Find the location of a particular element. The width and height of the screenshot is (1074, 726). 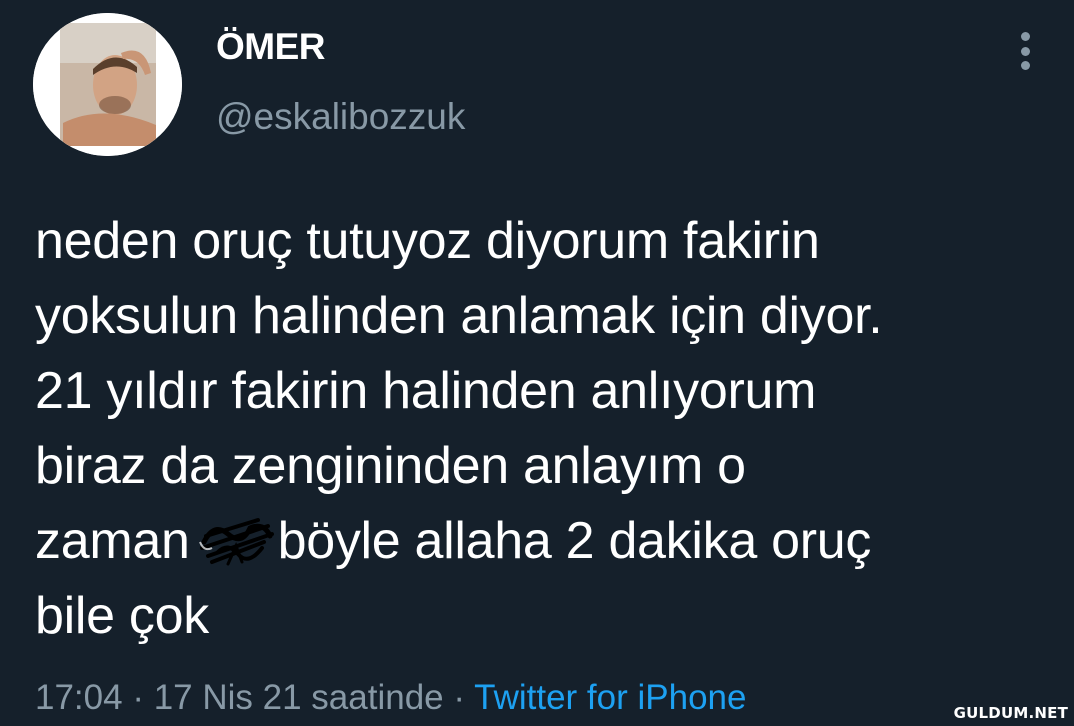

more-options-button is located at coordinates (1025, 51).